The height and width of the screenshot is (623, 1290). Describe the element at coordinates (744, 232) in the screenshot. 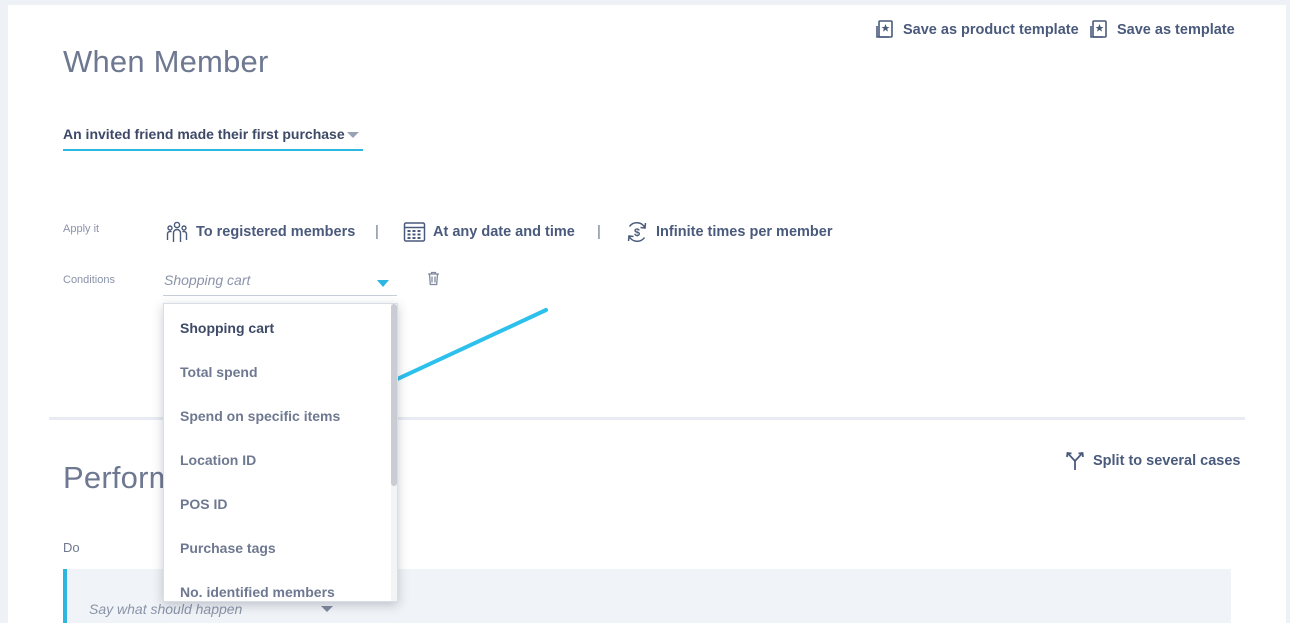

I see `apply-frequency-label: Infinite times per member` at that location.